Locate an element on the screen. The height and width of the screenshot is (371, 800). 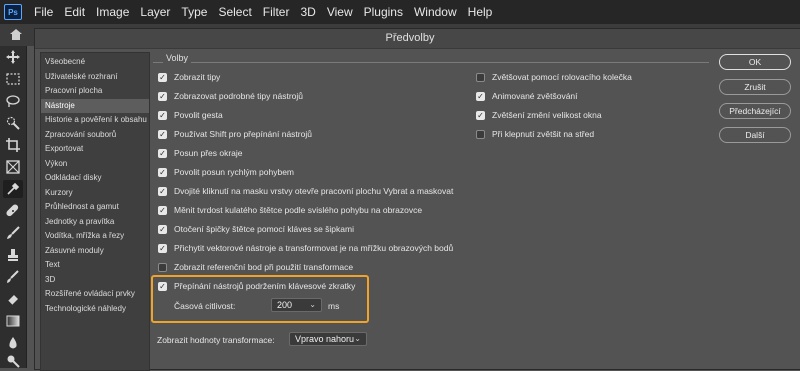
history-brush-tool-icon is located at coordinates (13, 277).